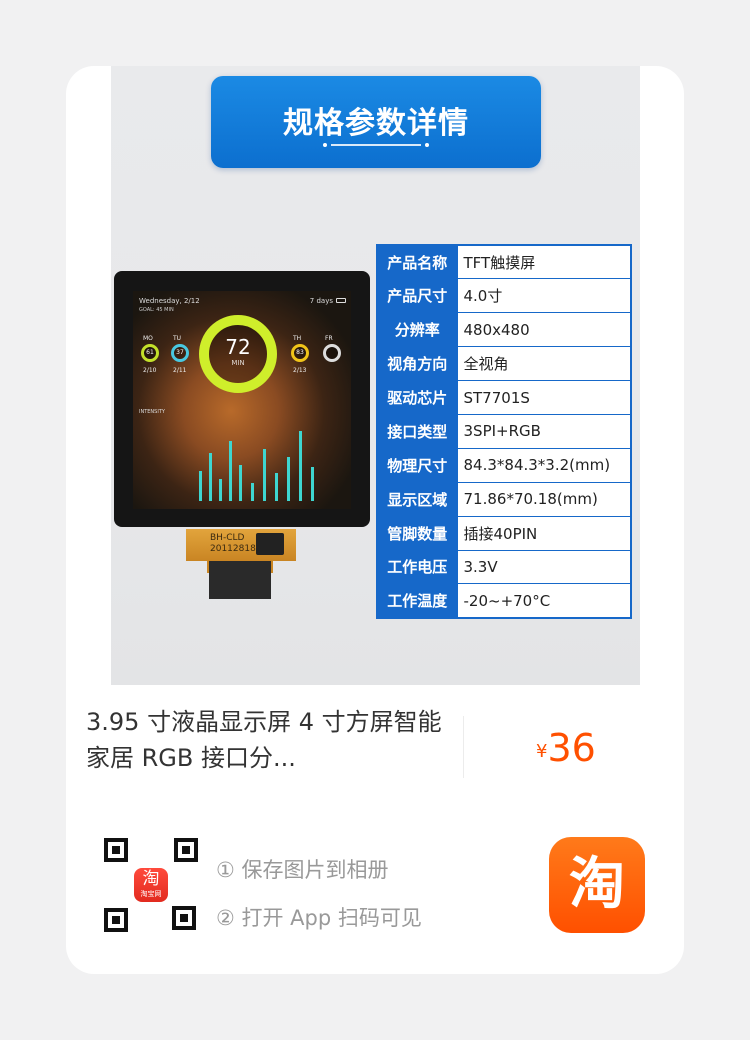 Image resolution: width=750 pixels, height=1040 pixels. Describe the element at coordinates (463, 747) in the screenshot. I see `title-price-divider` at that location.